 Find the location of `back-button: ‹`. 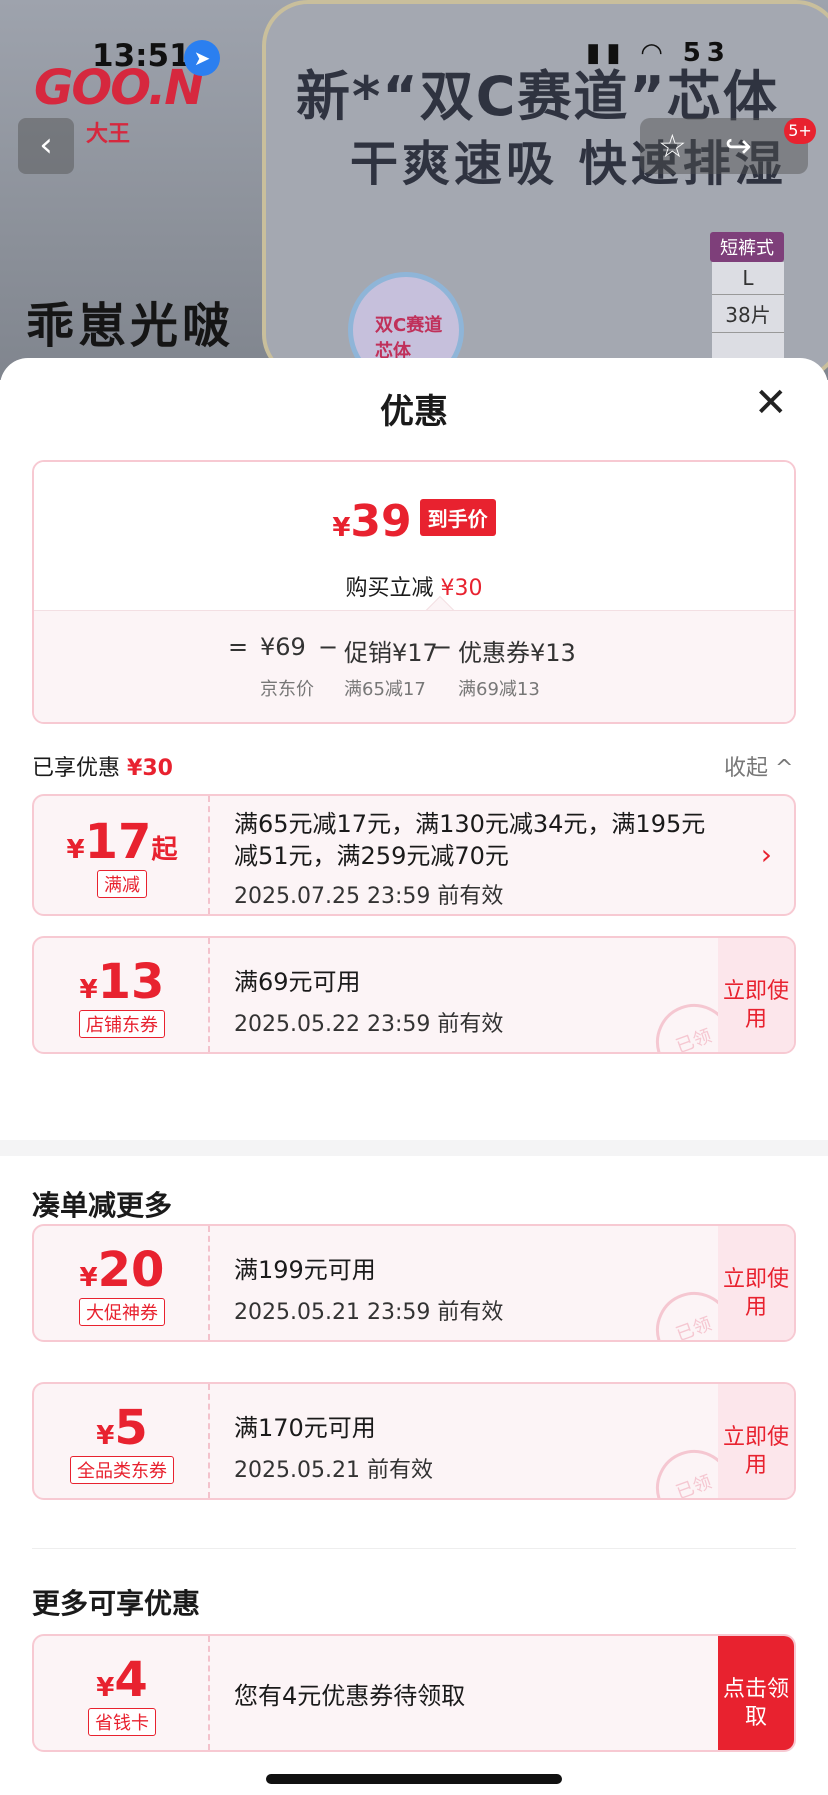

back-button: ‹ is located at coordinates (46, 146).